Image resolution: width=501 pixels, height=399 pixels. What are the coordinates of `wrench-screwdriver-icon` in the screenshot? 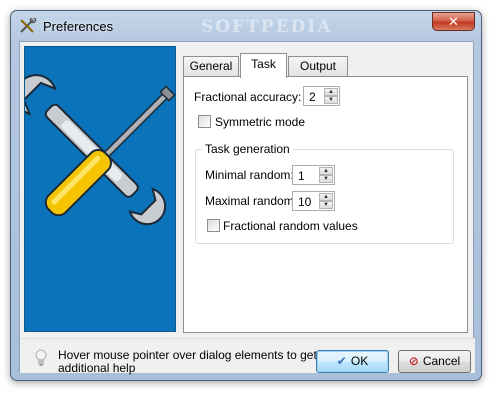 It's located at (100, 150).